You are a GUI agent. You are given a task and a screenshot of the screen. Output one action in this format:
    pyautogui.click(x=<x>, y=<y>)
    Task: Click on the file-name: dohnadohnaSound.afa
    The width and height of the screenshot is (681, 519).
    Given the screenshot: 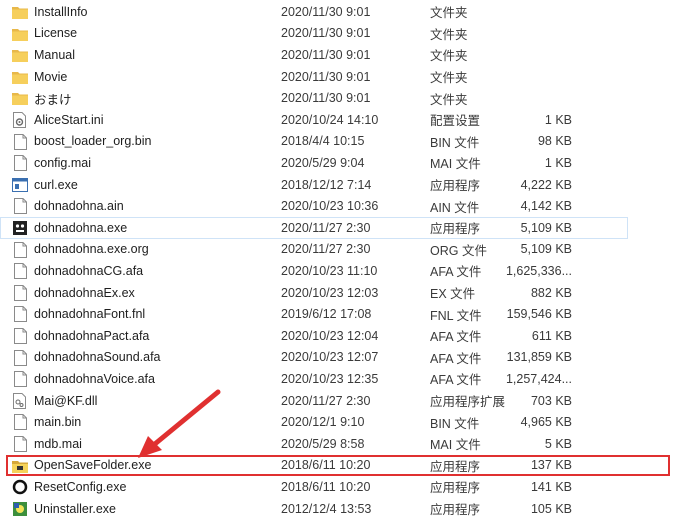 What is the action you would take?
    pyautogui.click(x=97, y=357)
    